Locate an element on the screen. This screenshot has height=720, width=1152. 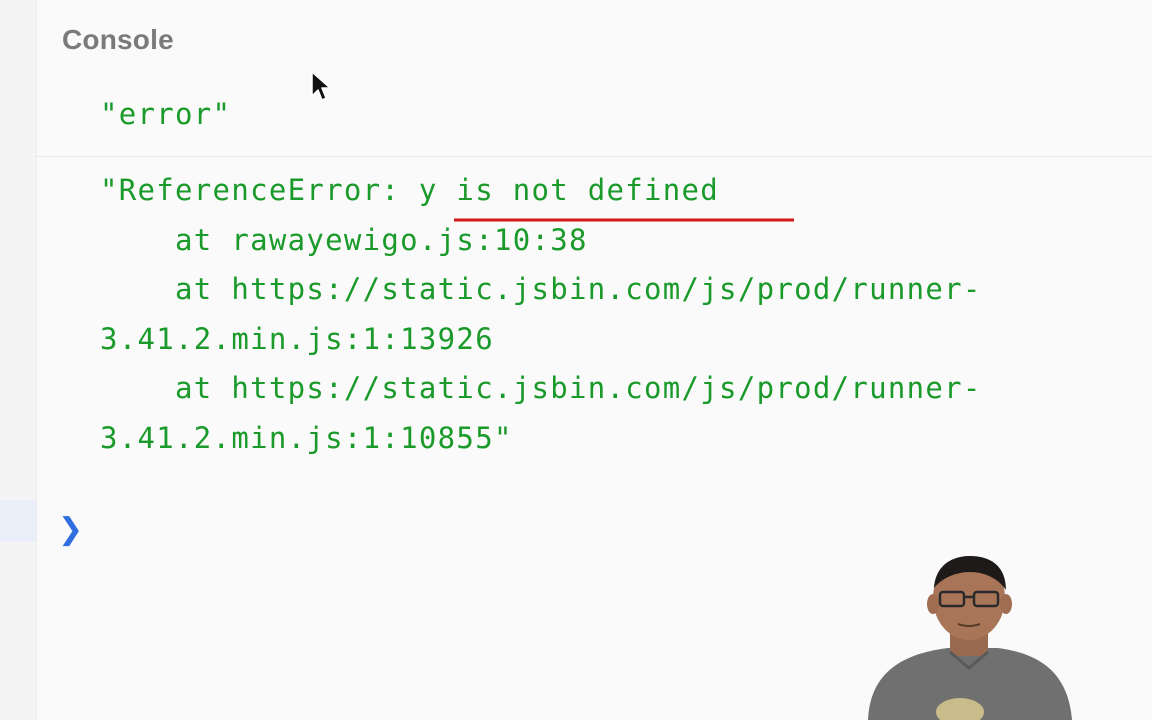
console-title: Console is located at coordinates (118, 39).